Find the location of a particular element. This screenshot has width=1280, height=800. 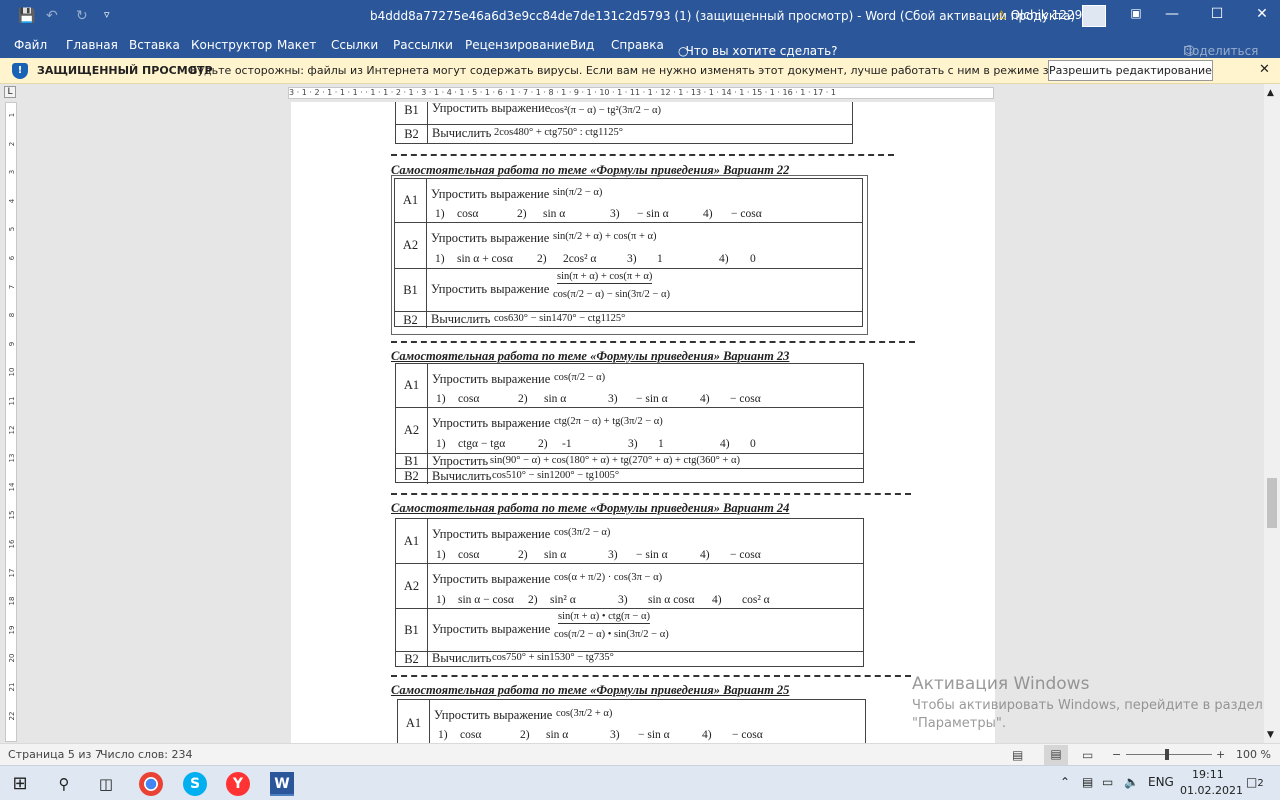

task-text: Вычислить is located at coordinates (461, 319).